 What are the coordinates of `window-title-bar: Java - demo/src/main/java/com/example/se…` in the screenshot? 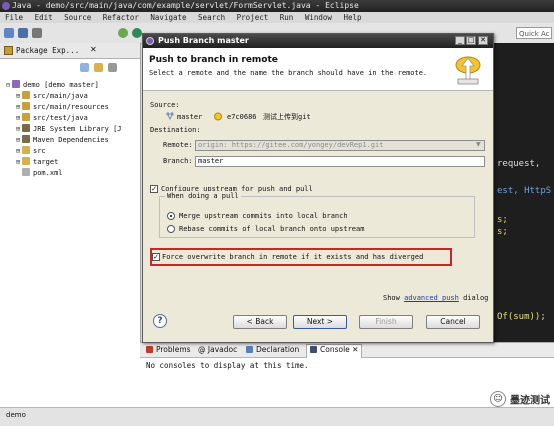 It's located at (277, 6).